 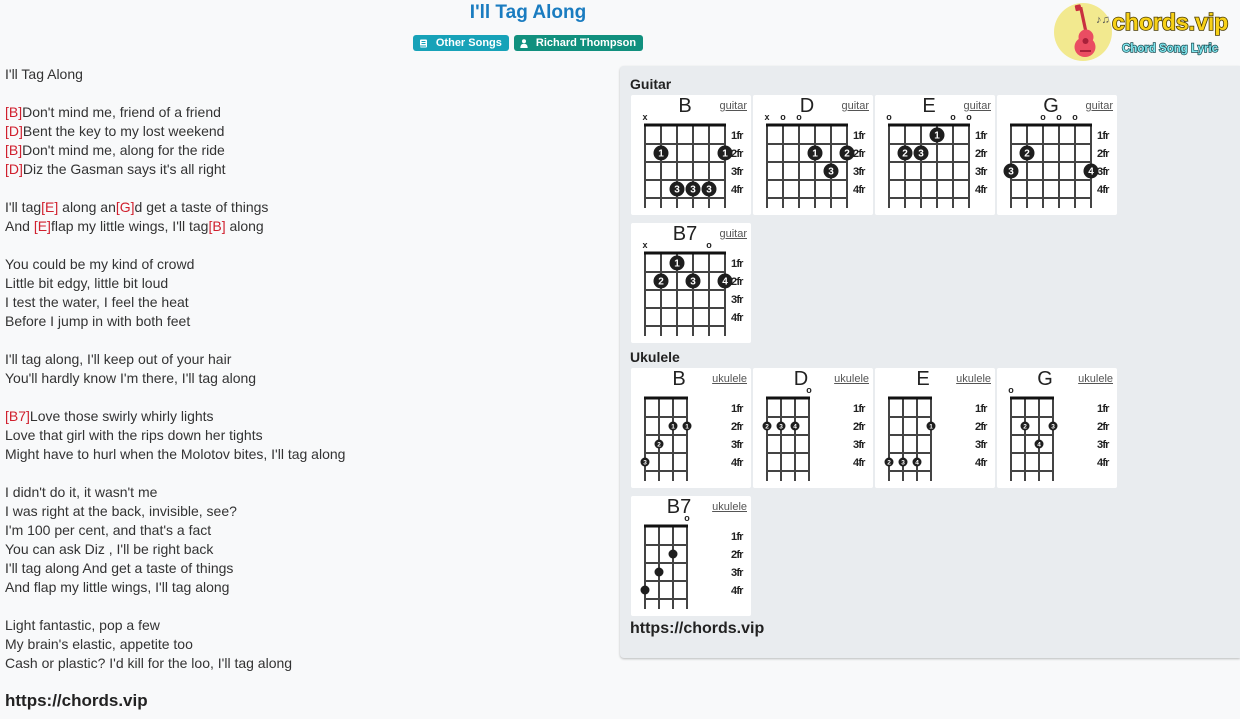 What do you see at coordinates (692, 561) in the screenshot?
I see `fretboard-diagram: o 1fr 2fr 3fr 4fr` at bounding box center [692, 561].